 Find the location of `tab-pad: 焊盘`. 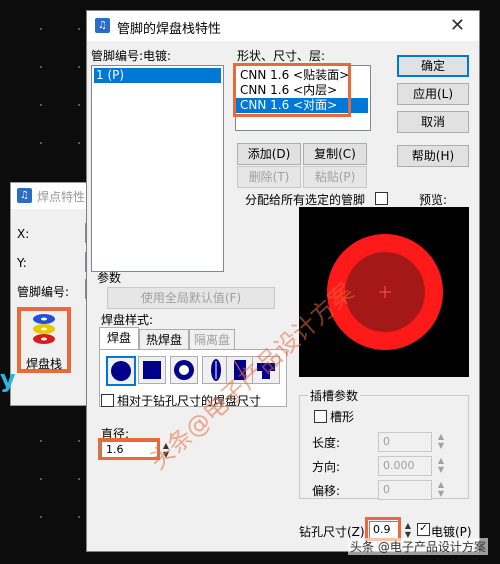

tab-pad: 焊盘 is located at coordinates (119, 338).